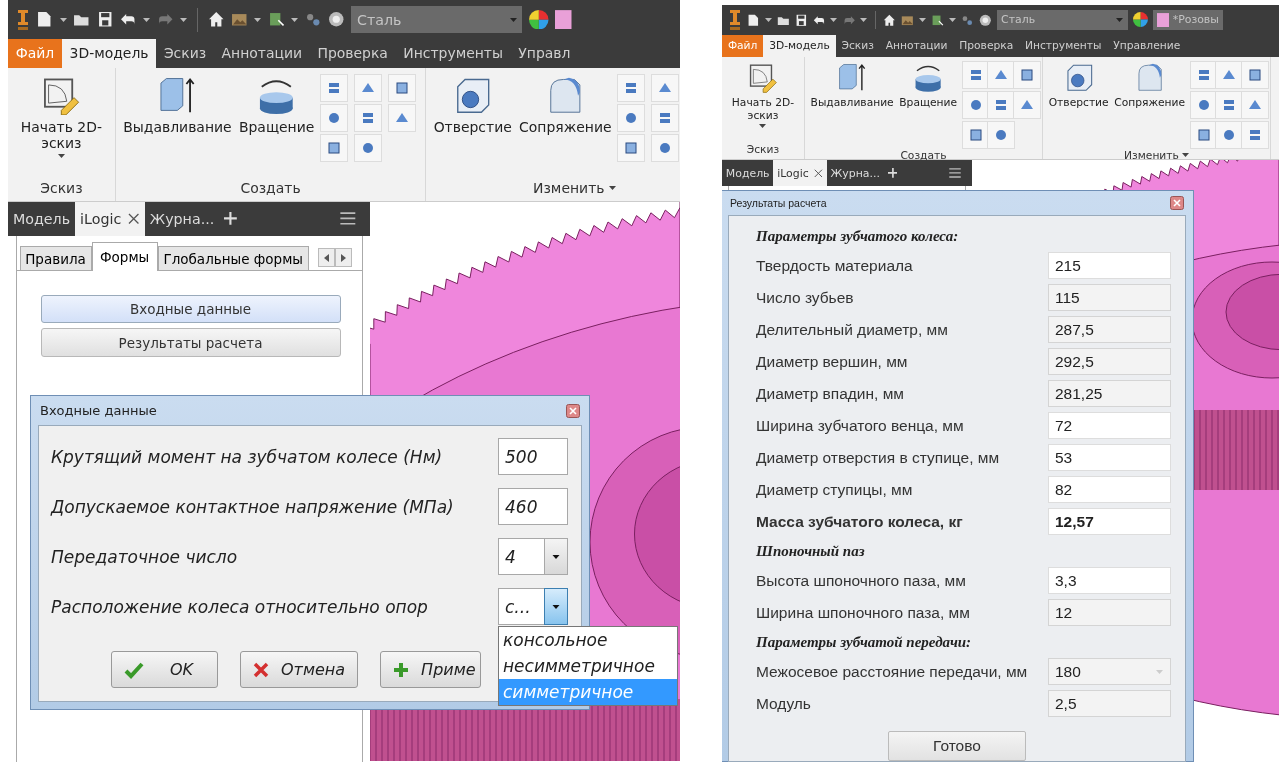 Image resolution: width=1279 pixels, height=762 pixels. What do you see at coordinates (1109, 489) in the screenshot?
I see `output-field: 82` at bounding box center [1109, 489].